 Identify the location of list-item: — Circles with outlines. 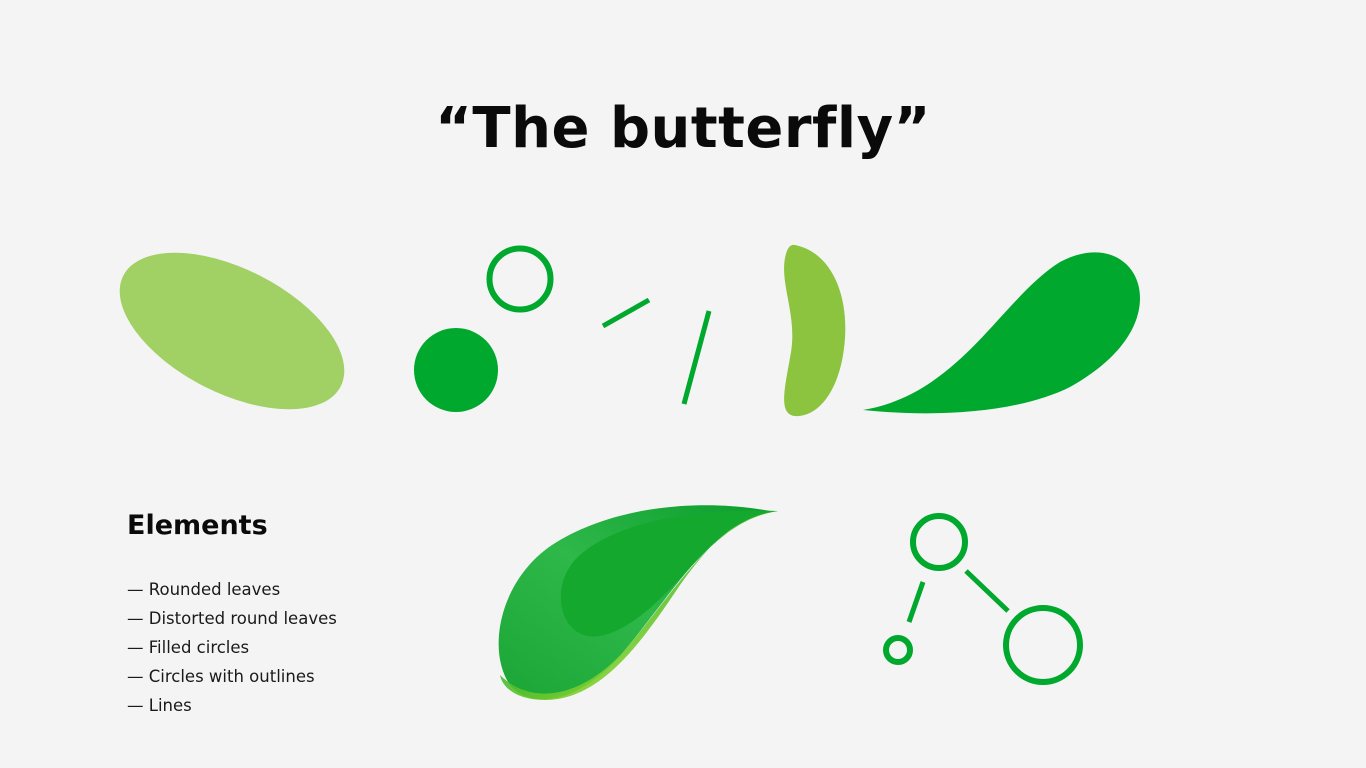
(221, 676).